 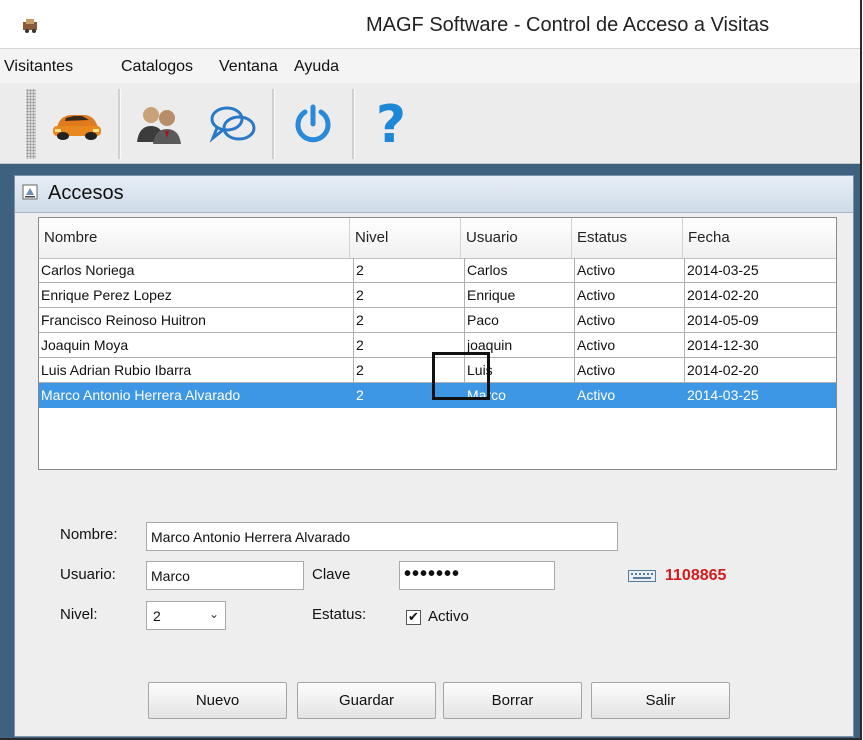 I want to click on cell-usuario: Enrique, so click(x=520, y=295).